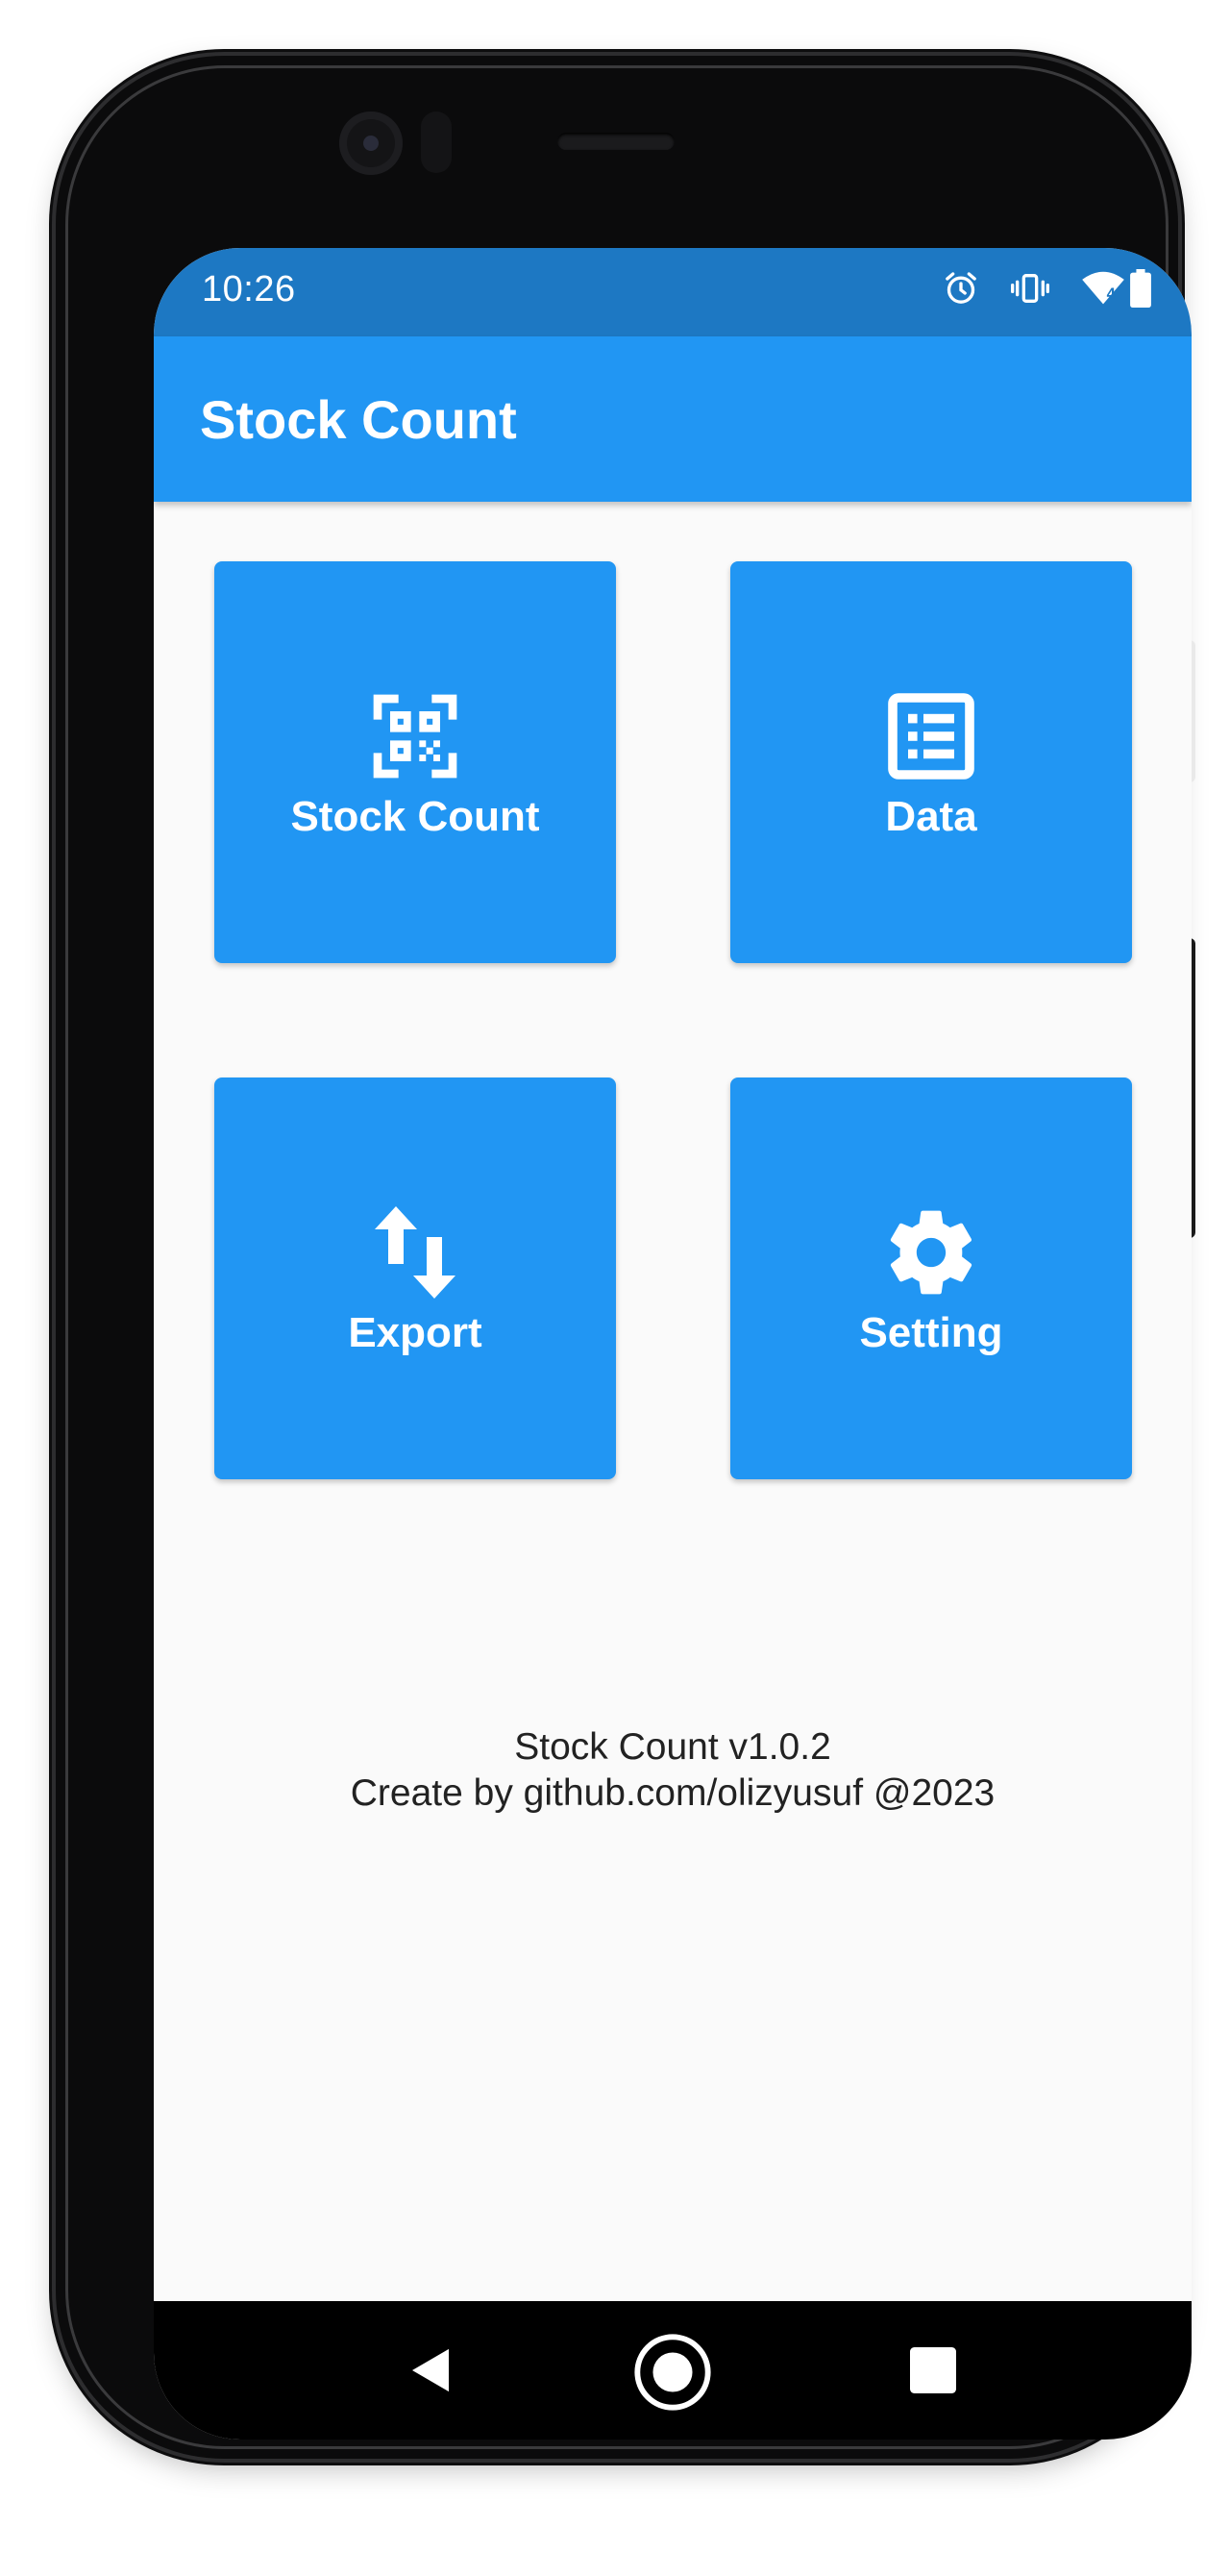 The image size is (1230, 2576). Describe the element at coordinates (415, 1332) in the screenshot. I see `export-label: Export` at that location.